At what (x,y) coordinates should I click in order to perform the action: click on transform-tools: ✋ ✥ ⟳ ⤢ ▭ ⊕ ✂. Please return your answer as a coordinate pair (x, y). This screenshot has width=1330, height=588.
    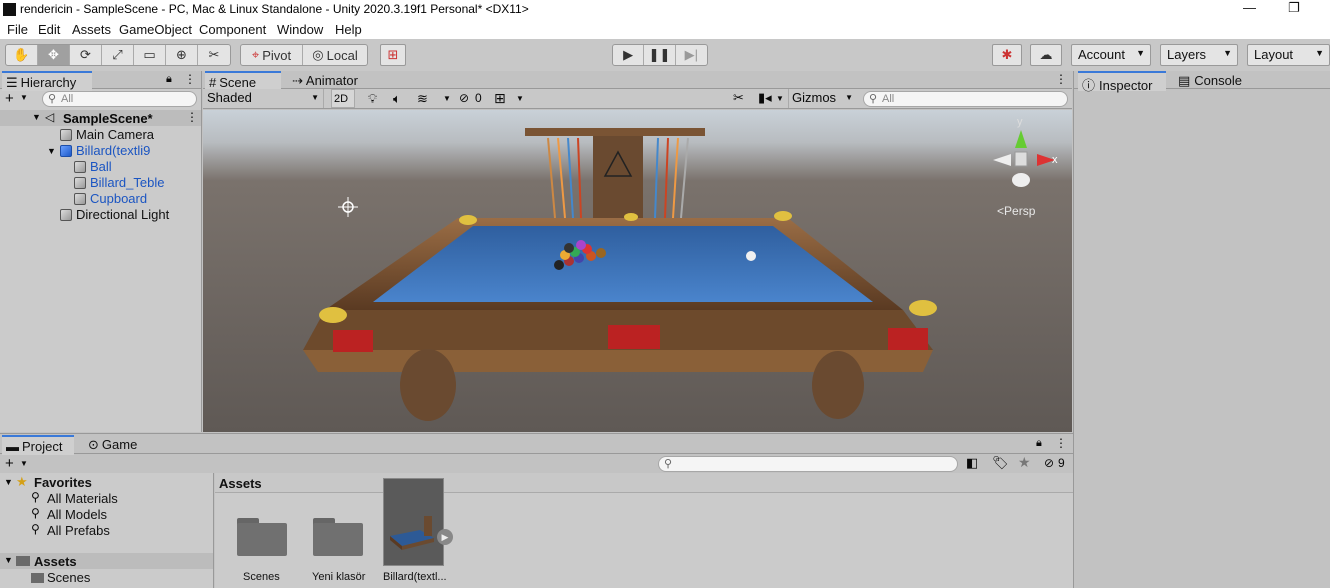
    Looking at the image, I should click on (118, 55).